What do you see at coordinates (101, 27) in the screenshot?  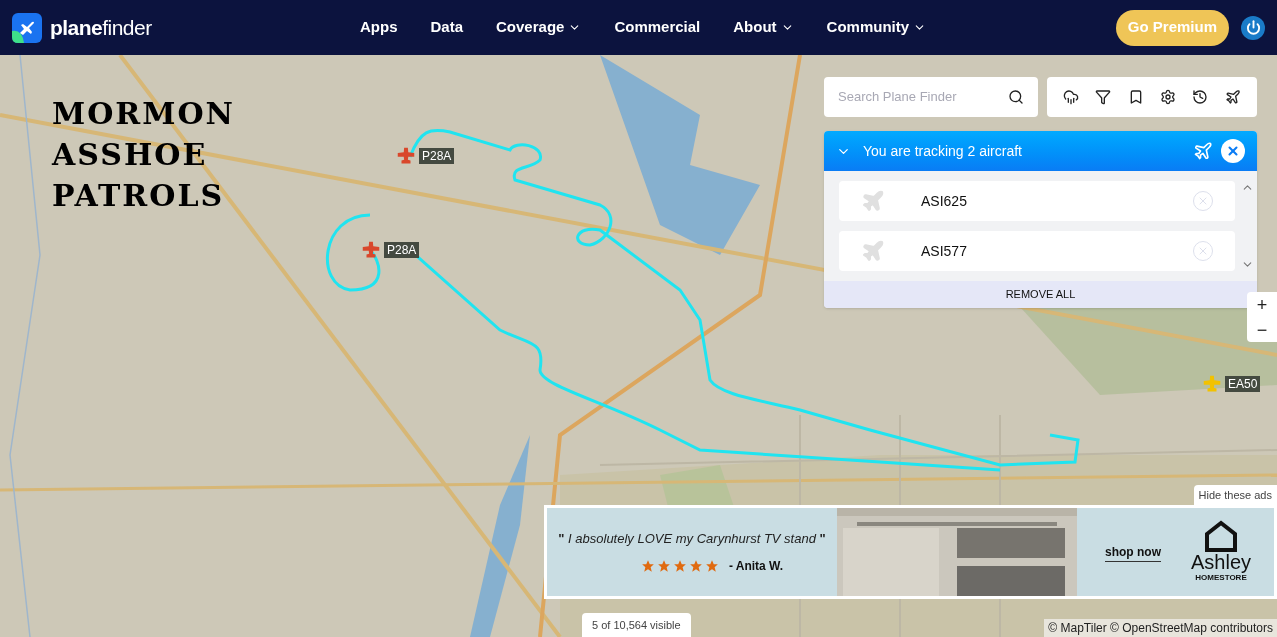 I see `logo-text: planefinder` at bounding box center [101, 27].